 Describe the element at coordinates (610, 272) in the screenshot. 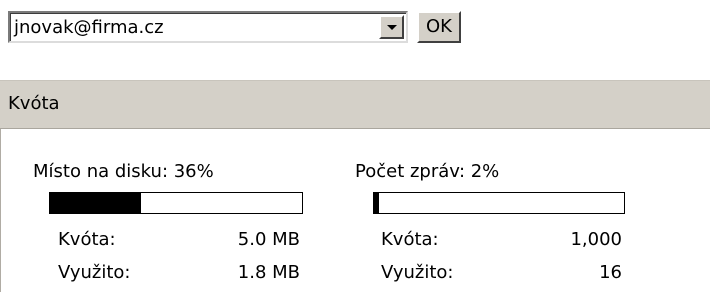

I see `message-used-value: 16` at that location.